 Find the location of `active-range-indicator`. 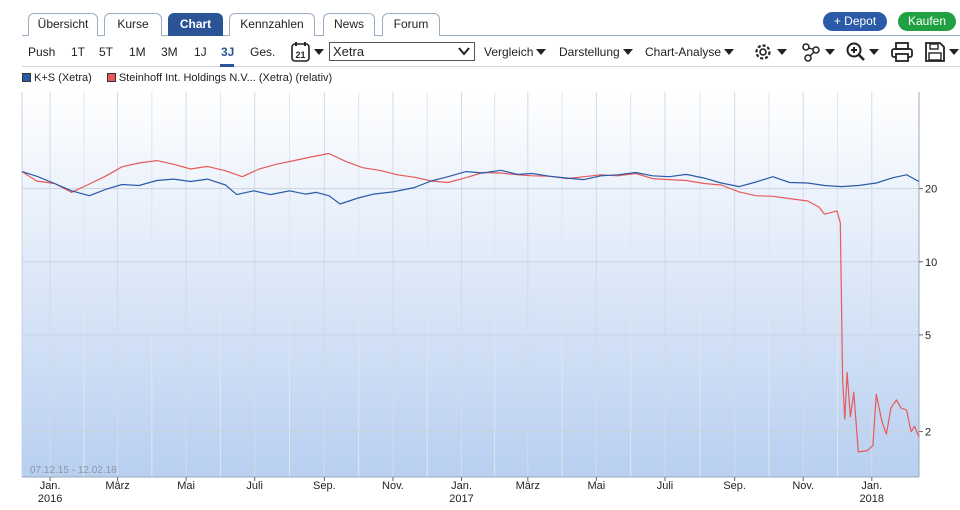

active-range-indicator is located at coordinates (227, 65).